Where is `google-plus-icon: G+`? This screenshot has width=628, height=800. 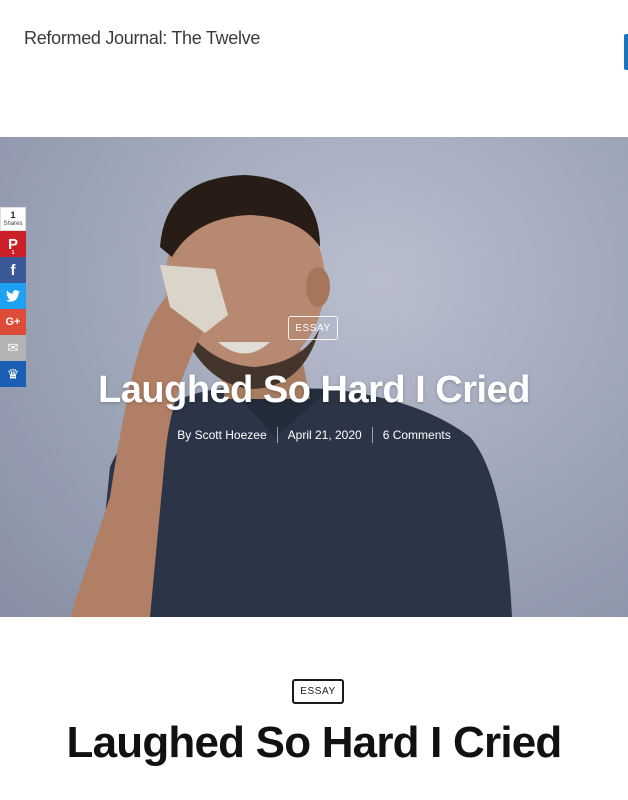 google-plus-icon: G+ is located at coordinates (13, 322).